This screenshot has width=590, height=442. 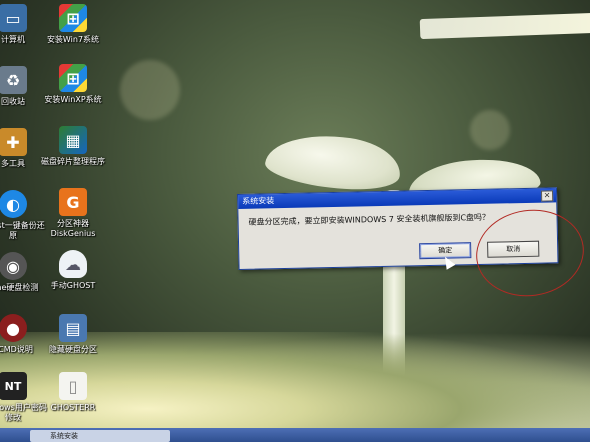 What do you see at coordinates (13, 386) in the screenshot?
I see `nt-password-icon: NT` at bounding box center [13, 386].